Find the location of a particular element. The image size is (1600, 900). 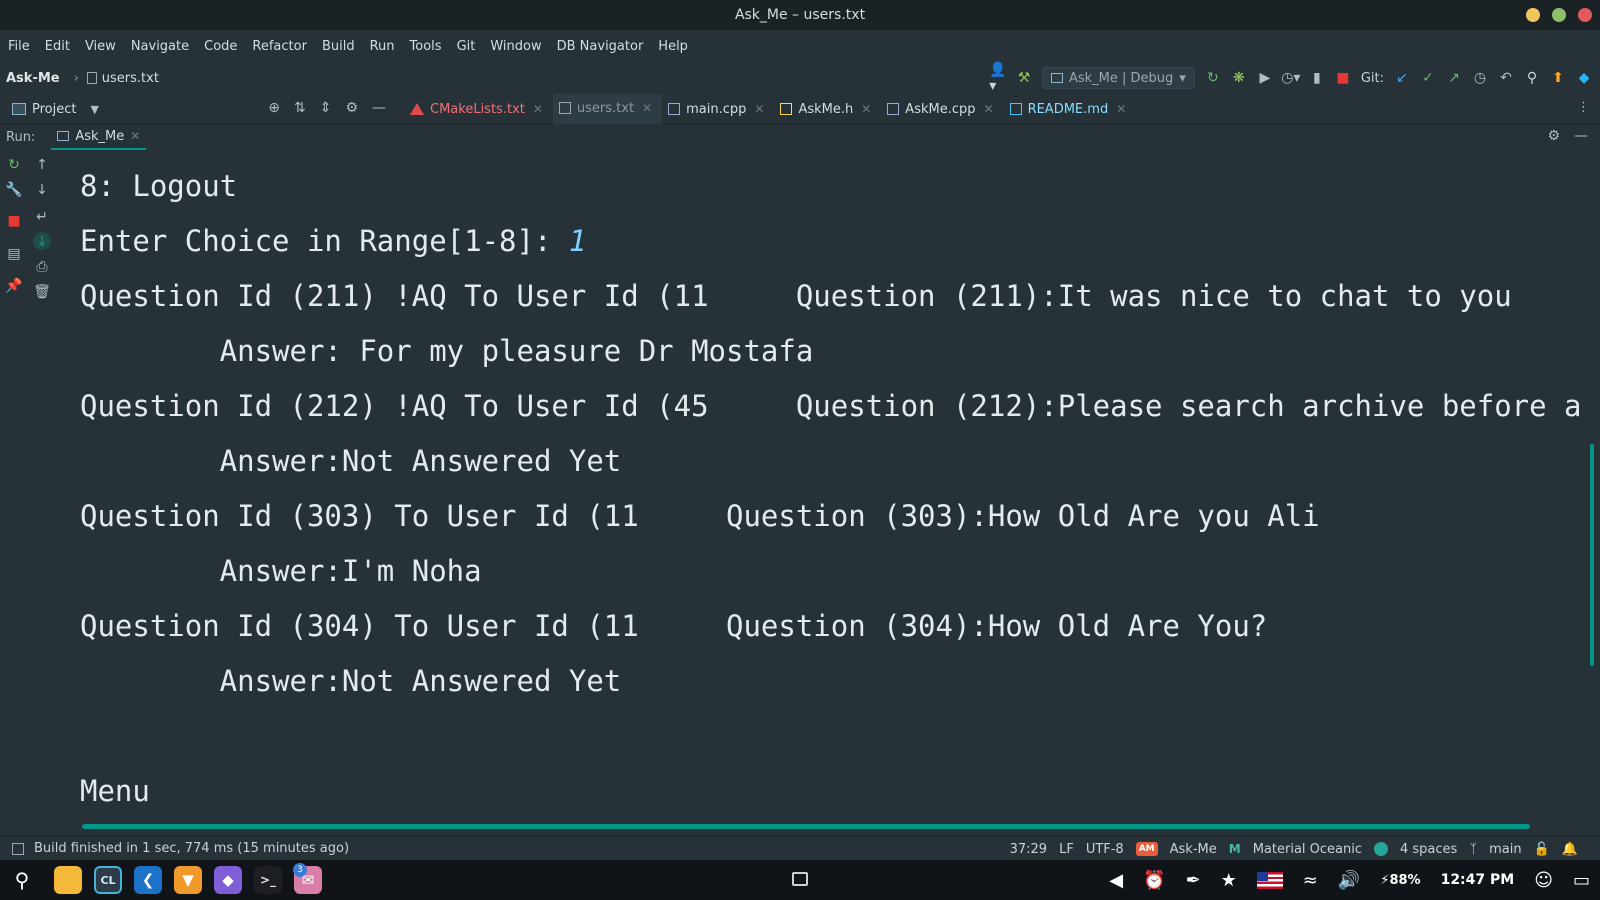

brave-browser-icon: ▼ is located at coordinates (188, 880).